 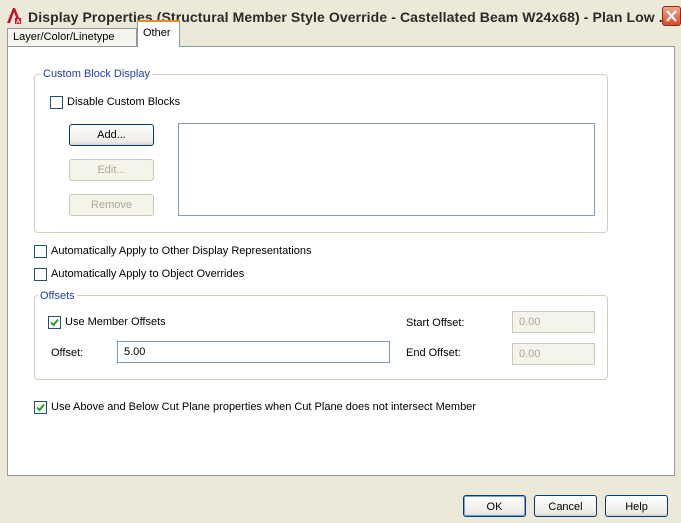 I want to click on close-x-icon, so click(x=671, y=16).